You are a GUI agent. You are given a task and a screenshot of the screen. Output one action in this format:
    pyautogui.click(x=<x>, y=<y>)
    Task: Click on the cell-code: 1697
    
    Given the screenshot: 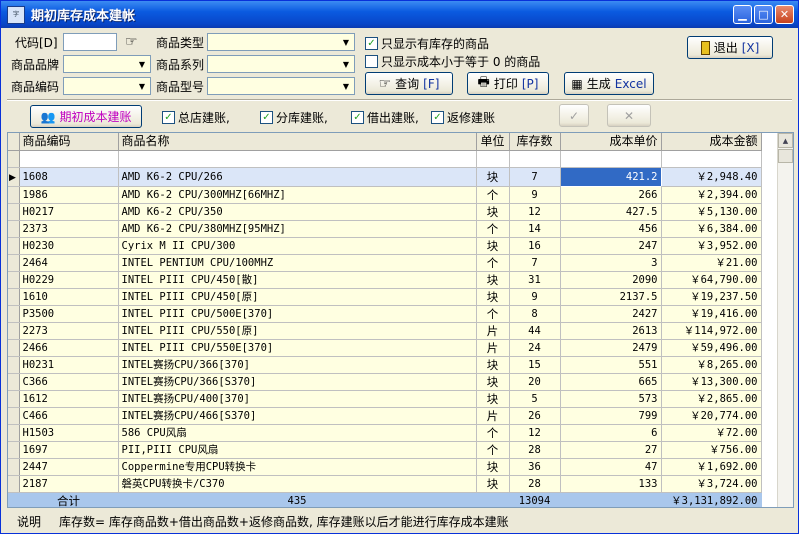 What is the action you would take?
    pyautogui.click(x=69, y=450)
    